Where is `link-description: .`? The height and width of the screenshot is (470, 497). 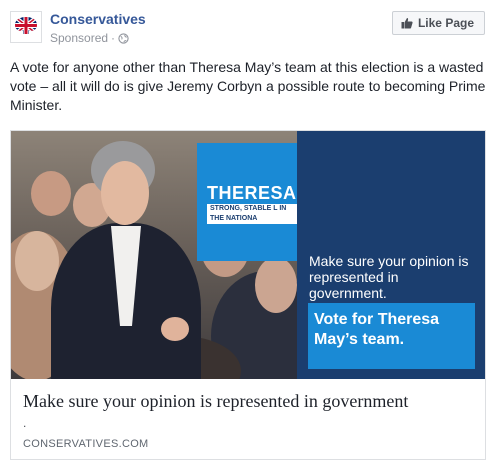
link-description: . is located at coordinates (25, 423).